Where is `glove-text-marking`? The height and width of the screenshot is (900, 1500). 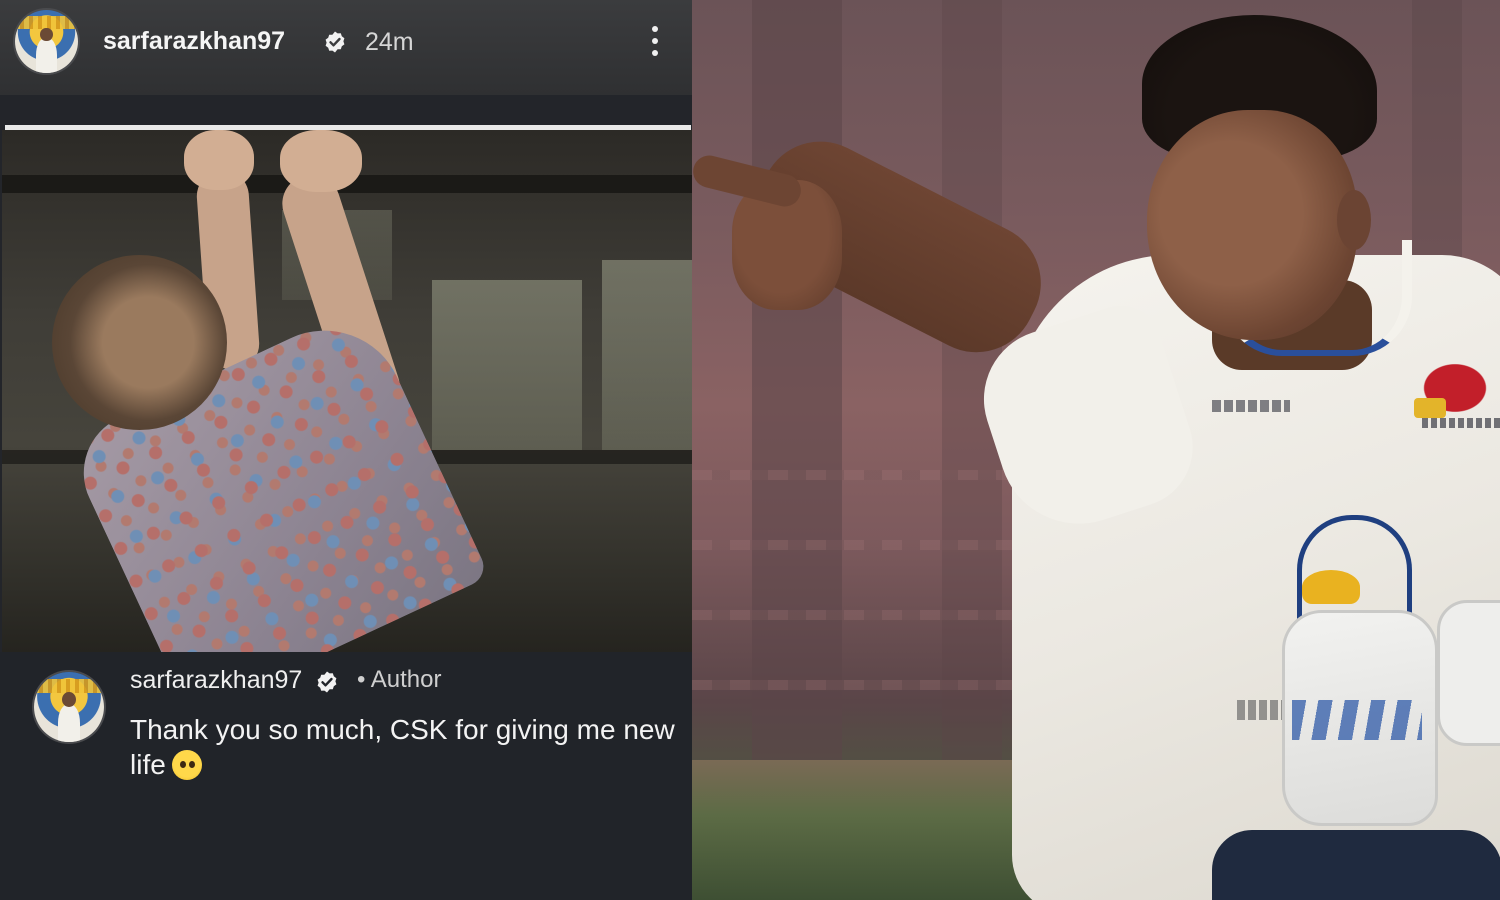 glove-text-marking is located at coordinates (1259, 710).